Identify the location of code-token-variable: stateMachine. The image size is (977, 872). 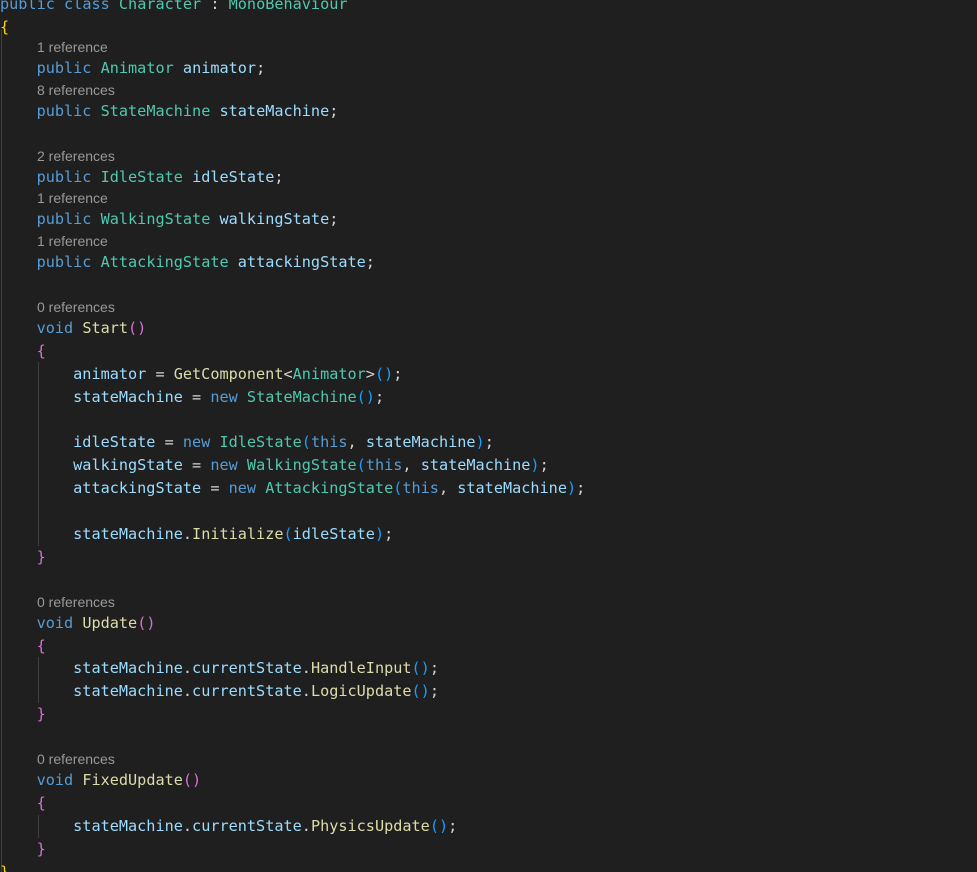
(128, 826).